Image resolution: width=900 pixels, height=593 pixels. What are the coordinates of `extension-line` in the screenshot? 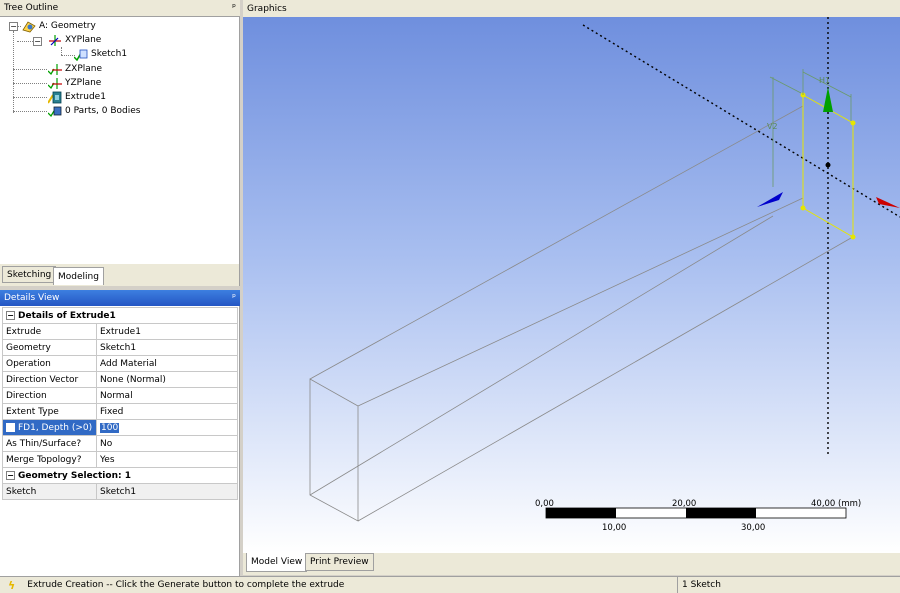 It's located at (785, 85).